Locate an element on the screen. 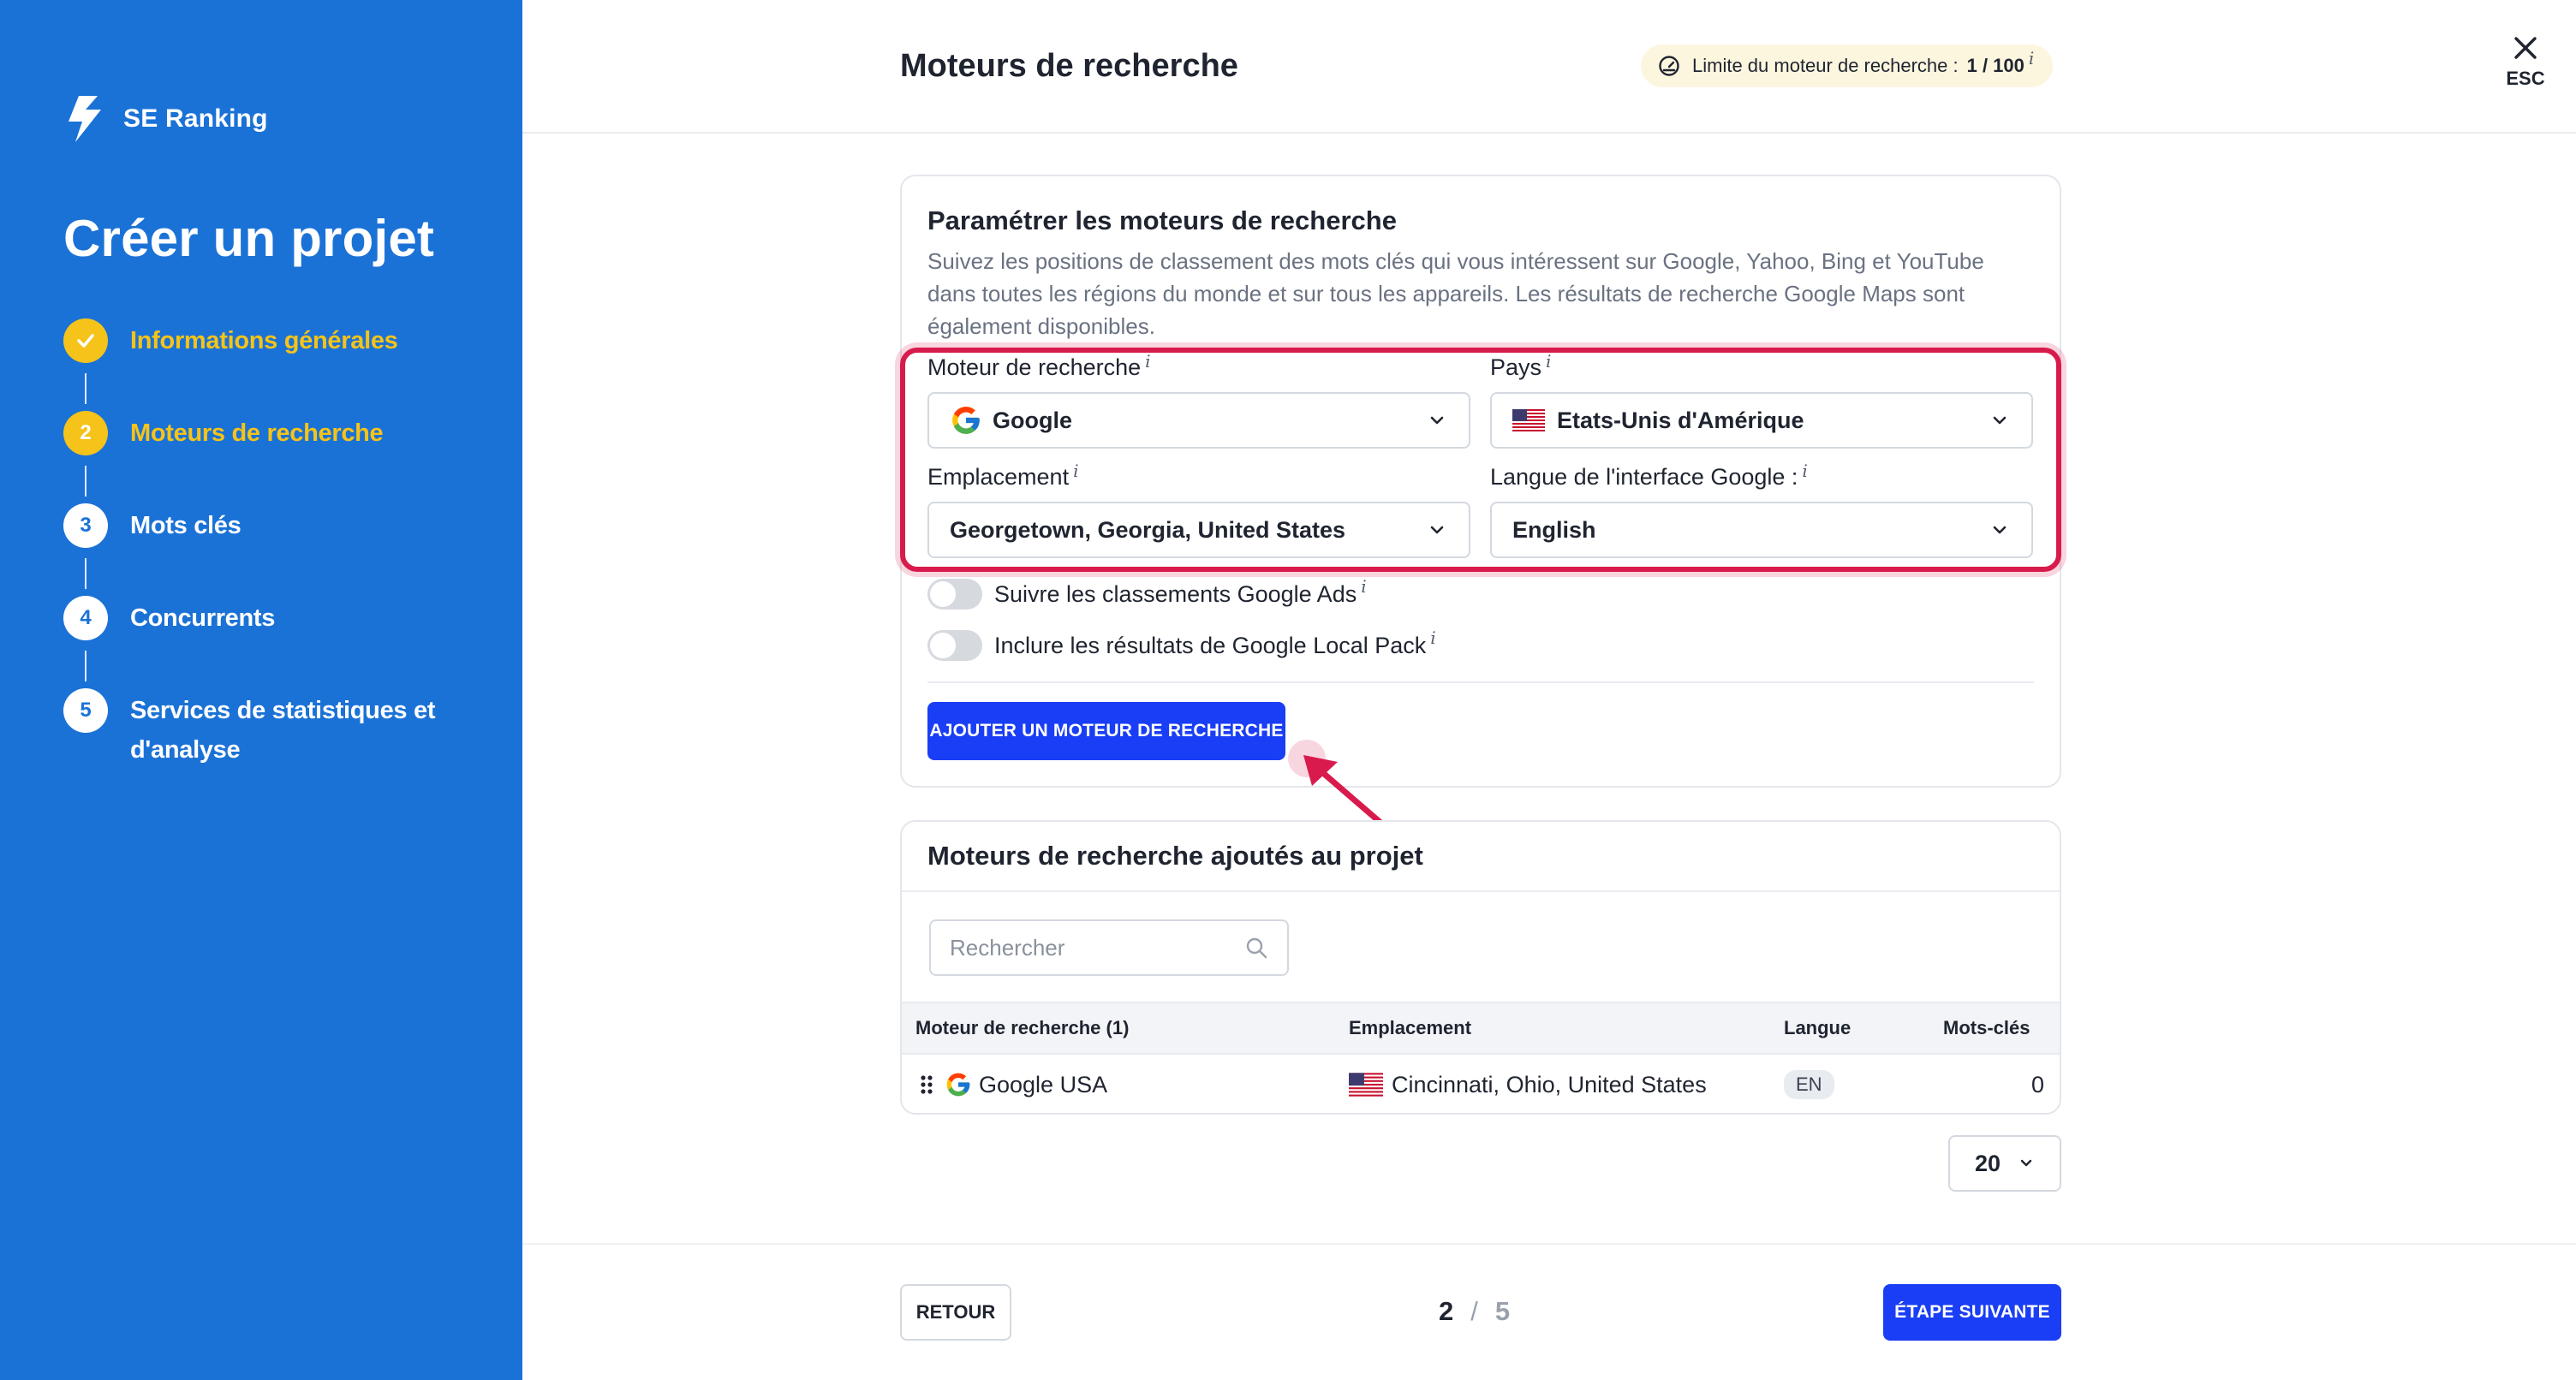 The image size is (2576, 1380). local-pack-toggle is located at coordinates (955, 645).